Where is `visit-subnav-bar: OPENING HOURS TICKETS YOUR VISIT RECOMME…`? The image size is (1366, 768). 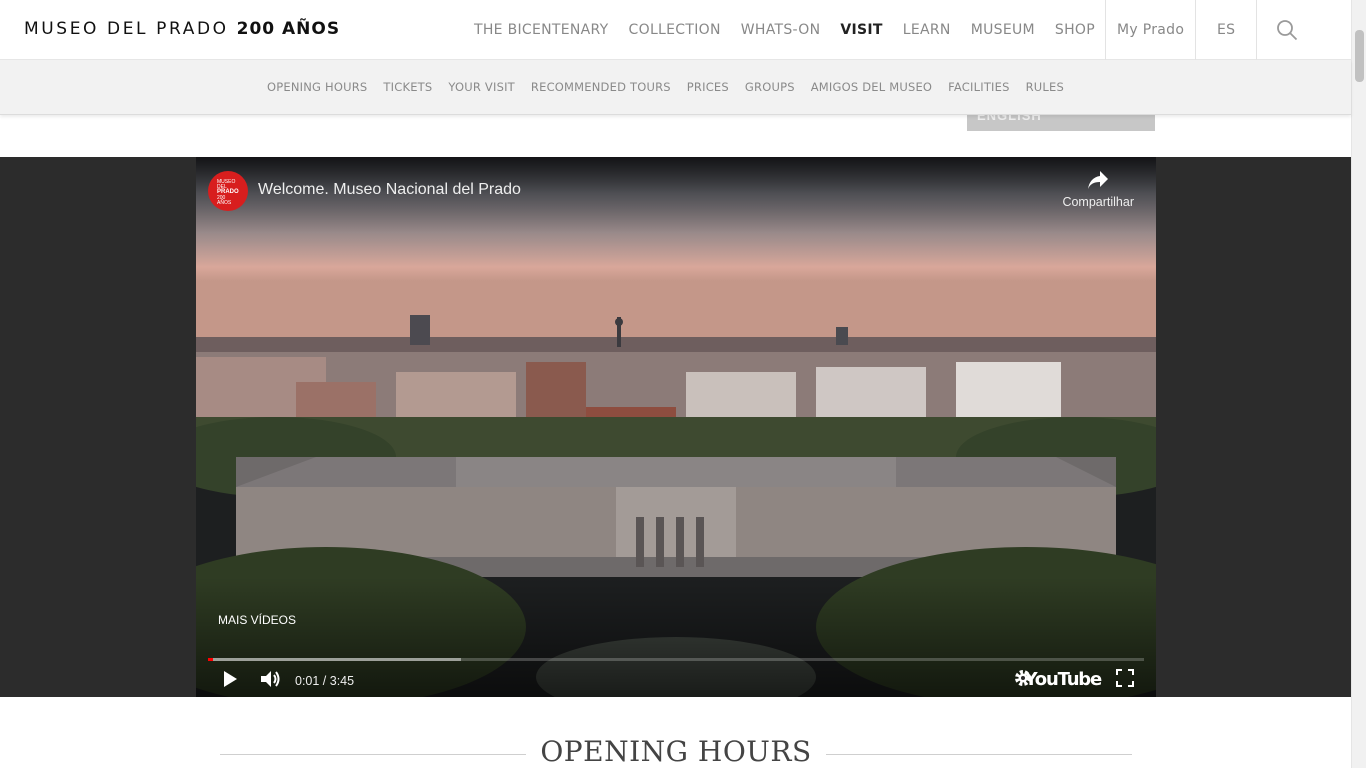 visit-subnav-bar: OPENING HOURS TICKETS YOUR VISIT RECOMME… is located at coordinates (675, 87).